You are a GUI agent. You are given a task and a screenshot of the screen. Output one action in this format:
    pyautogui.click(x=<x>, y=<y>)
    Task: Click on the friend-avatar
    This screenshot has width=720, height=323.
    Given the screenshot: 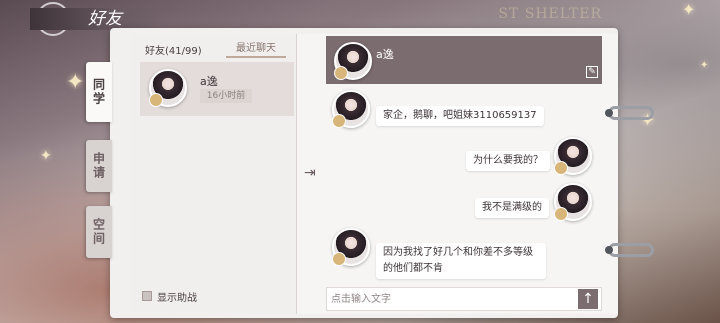 What is the action you would take?
    pyautogui.click(x=168, y=88)
    